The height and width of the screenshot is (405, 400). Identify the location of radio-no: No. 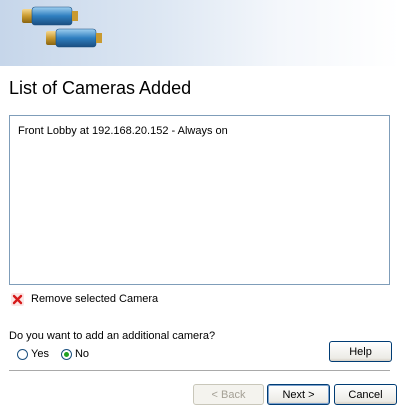
(75, 354).